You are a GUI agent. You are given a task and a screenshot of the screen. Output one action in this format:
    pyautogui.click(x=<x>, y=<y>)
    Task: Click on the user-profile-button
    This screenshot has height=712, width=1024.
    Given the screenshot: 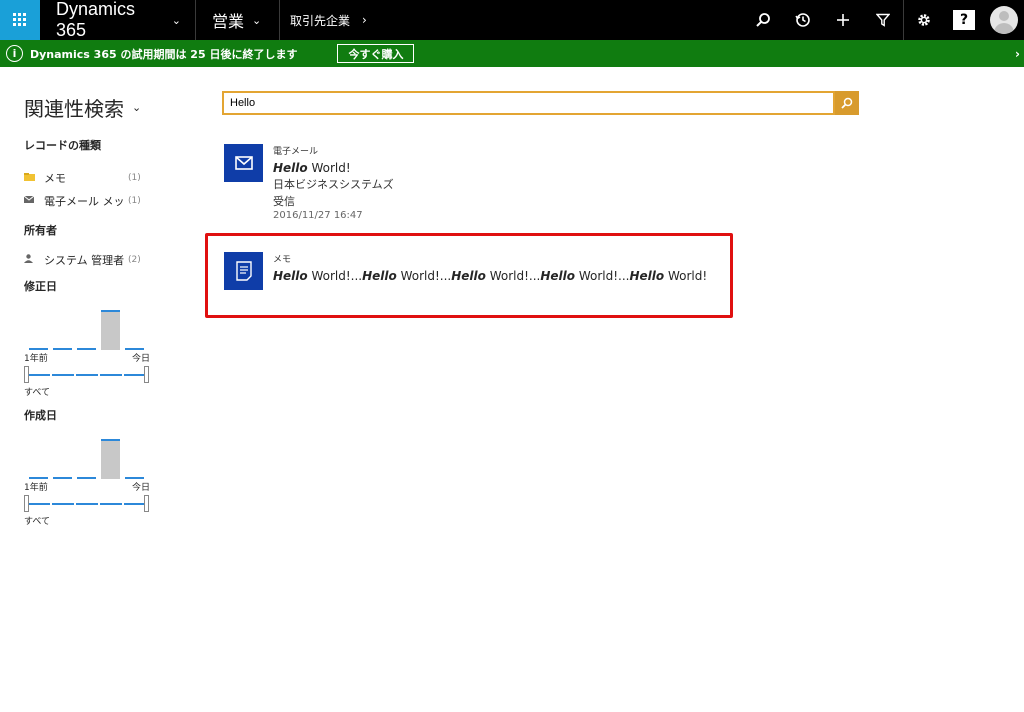 What is the action you would take?
    pyautogui.click(x=1004, y=20)
    